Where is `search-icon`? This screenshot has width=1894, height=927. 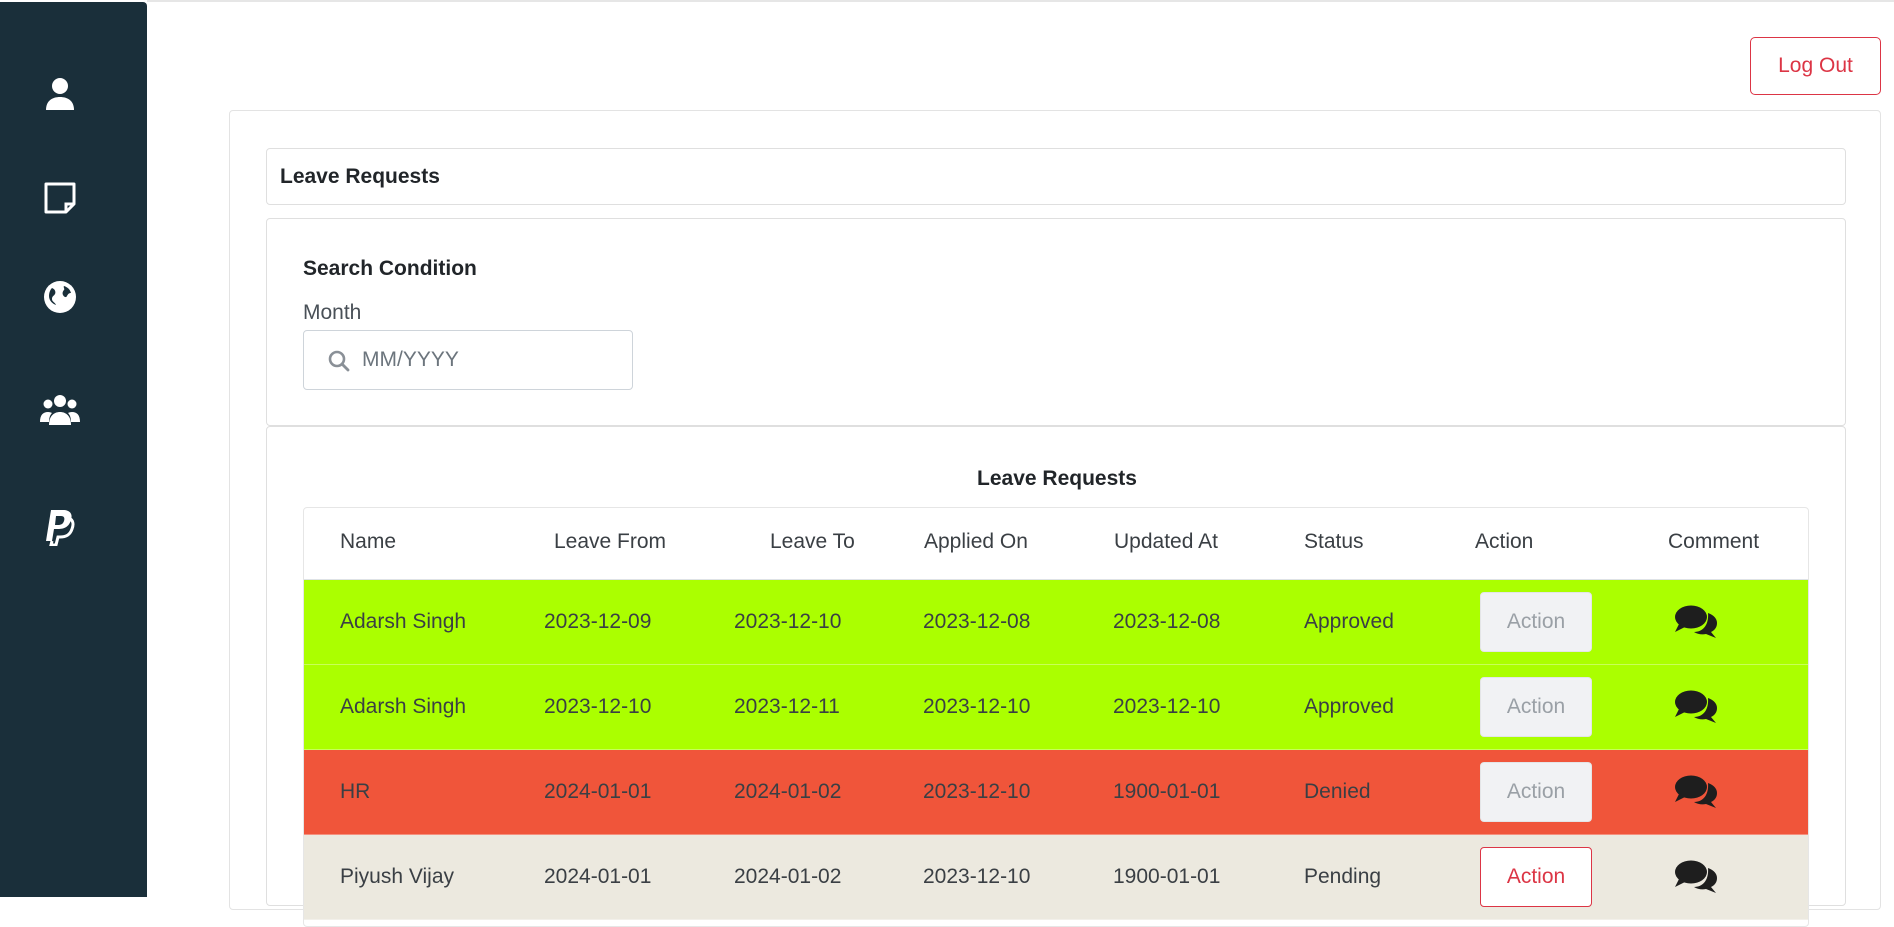 search-icon is located at coordinates (339, 361).